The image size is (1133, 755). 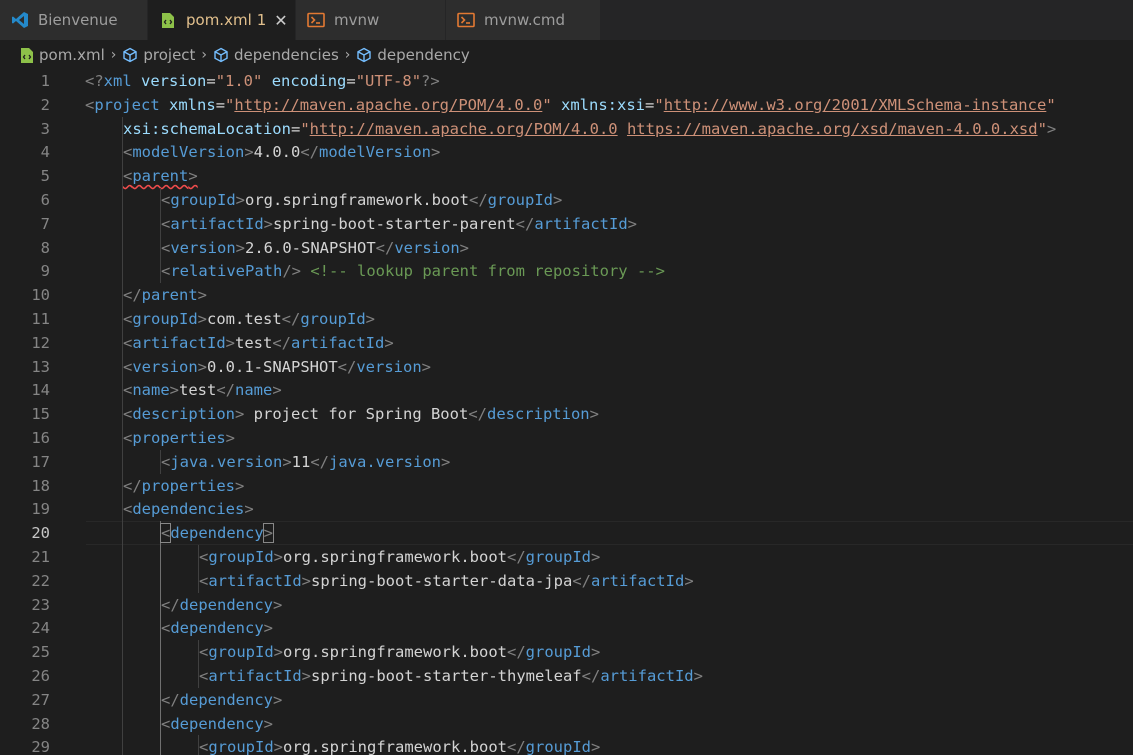 I want to click on code-token: 2.6.0-SNAPSHOT, so click(x=310, y=247).